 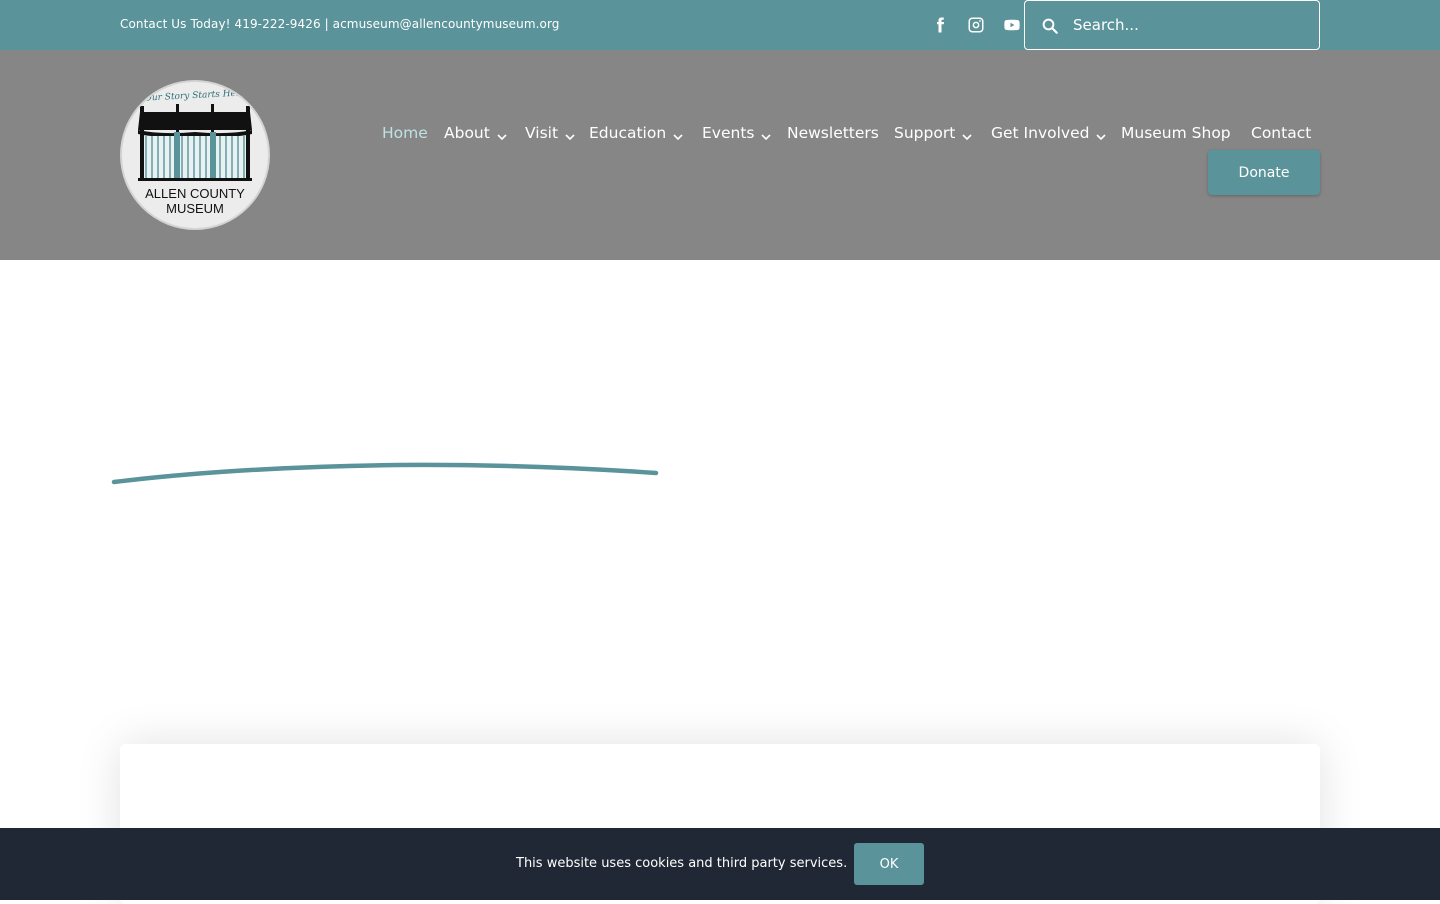 What do you see at coordinates (195, 193) in the screenshot?
I see `logo-title-line1: ALLEN COUNTY` at bounding box center [195, 193].